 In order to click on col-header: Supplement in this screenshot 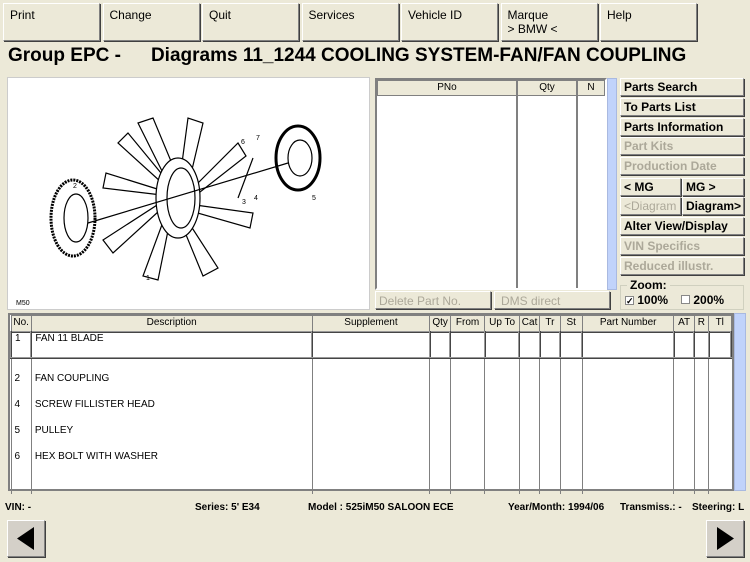, I will do `click(371, 323)`.